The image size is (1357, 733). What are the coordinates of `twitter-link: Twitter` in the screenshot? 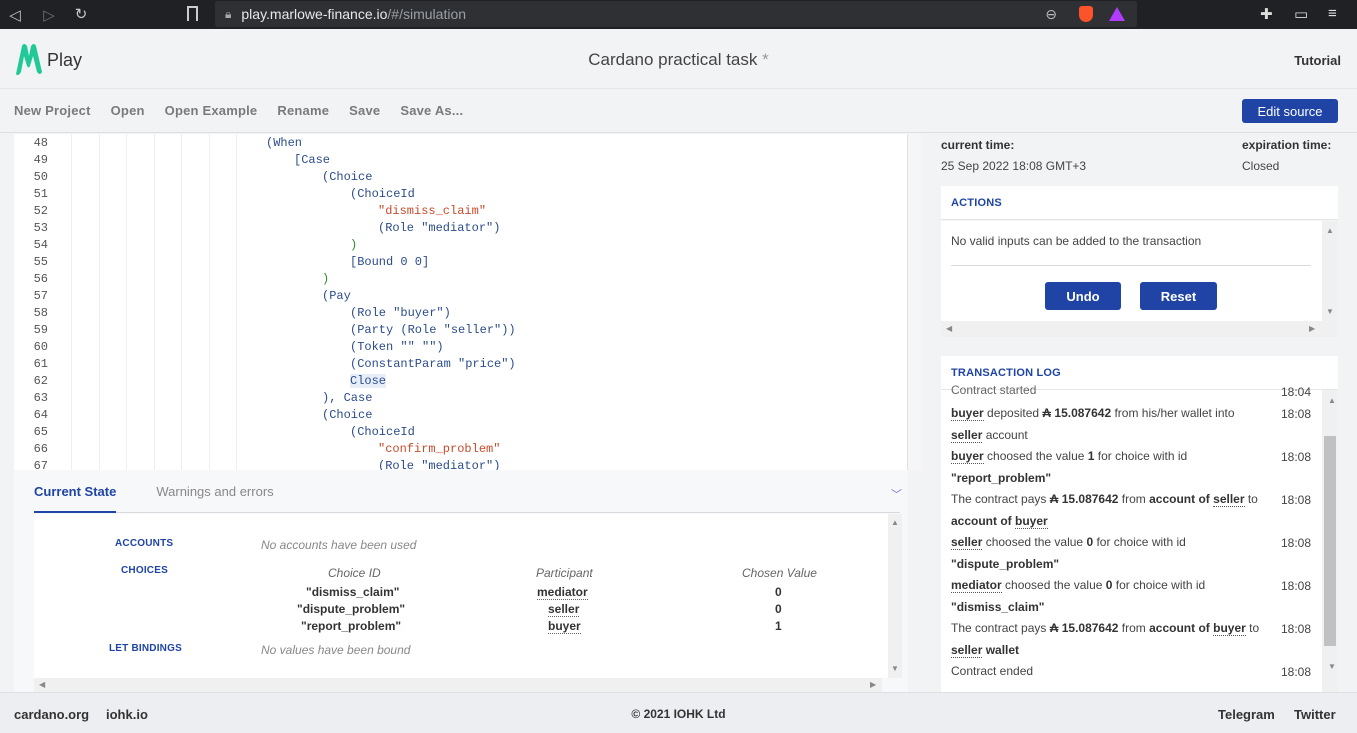 It's located at (1315, 714).